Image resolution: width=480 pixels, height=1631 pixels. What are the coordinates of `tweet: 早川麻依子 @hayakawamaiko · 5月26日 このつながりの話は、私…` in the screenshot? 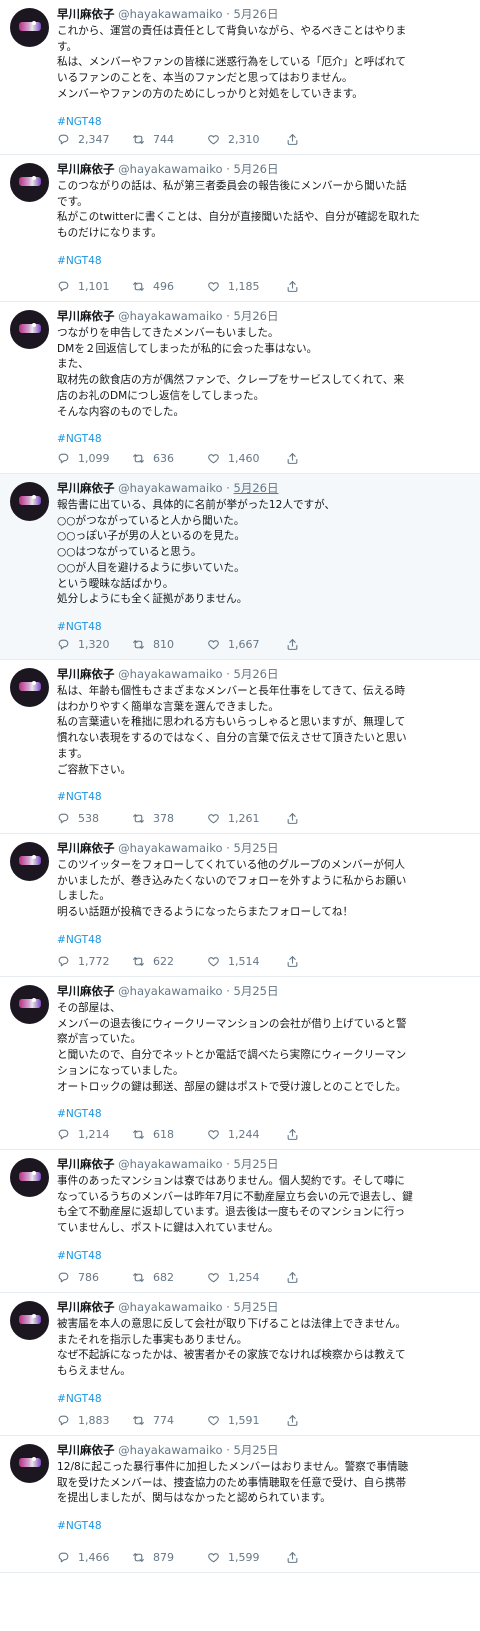 It's located at (240, 228).